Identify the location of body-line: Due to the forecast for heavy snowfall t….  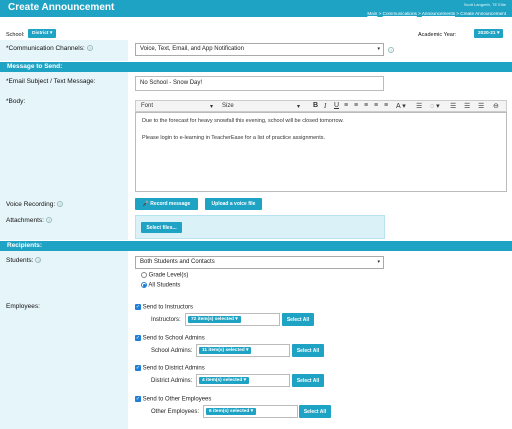
(243, 121).